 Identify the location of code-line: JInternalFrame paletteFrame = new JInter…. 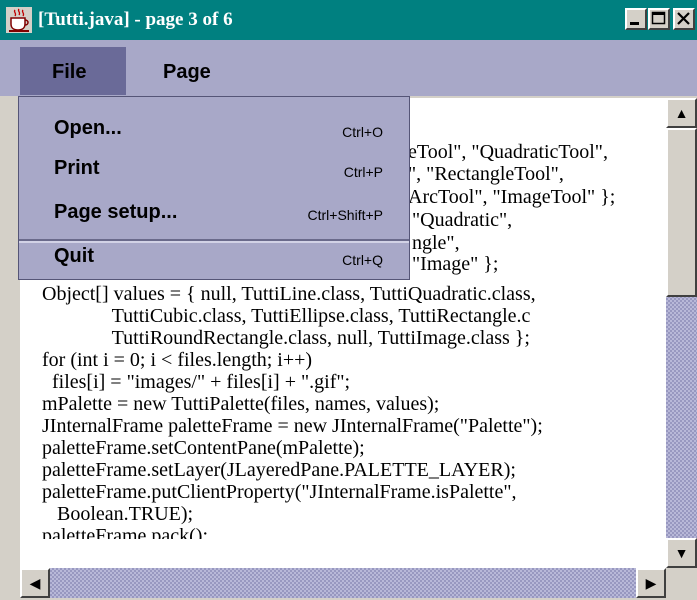
(292, 426).